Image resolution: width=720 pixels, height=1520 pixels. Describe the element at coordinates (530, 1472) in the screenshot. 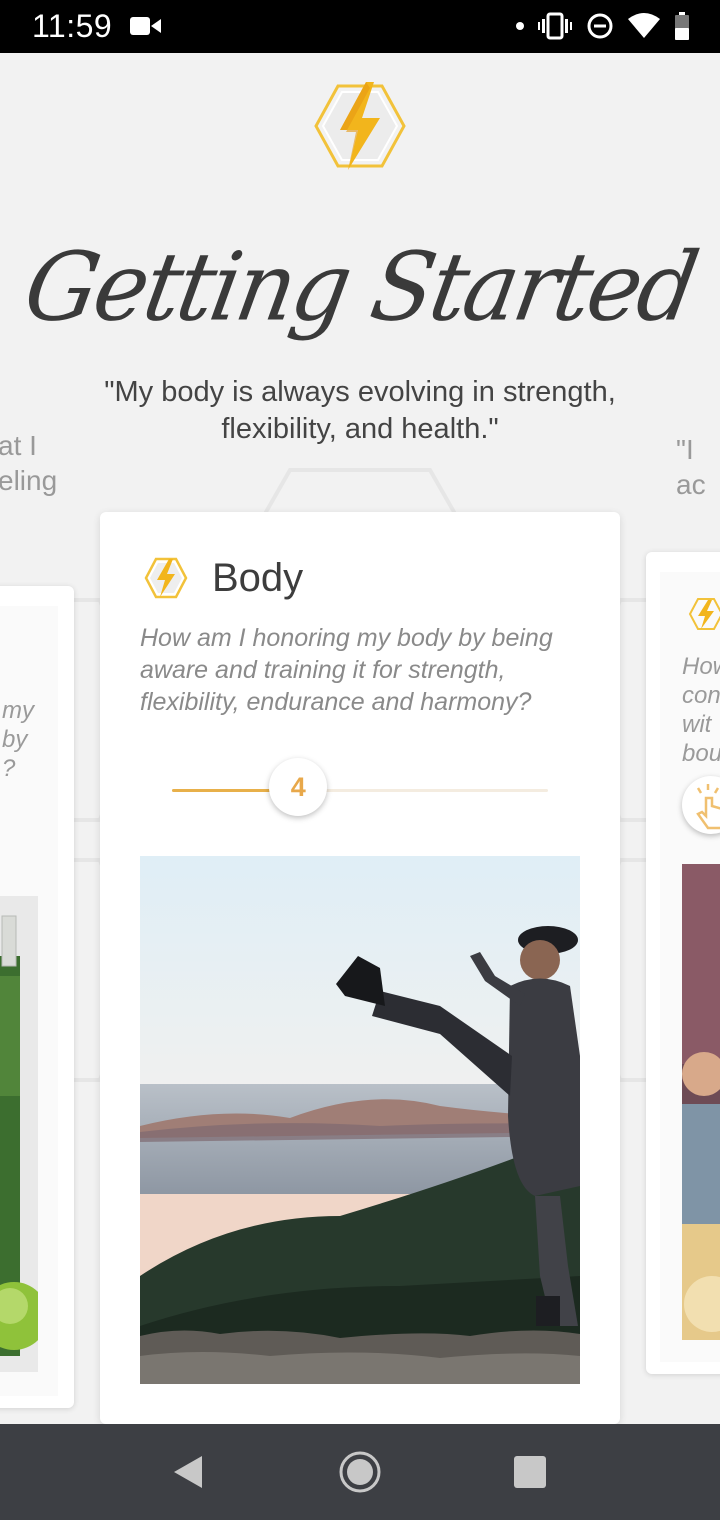

I see `recents-icon` at that location.